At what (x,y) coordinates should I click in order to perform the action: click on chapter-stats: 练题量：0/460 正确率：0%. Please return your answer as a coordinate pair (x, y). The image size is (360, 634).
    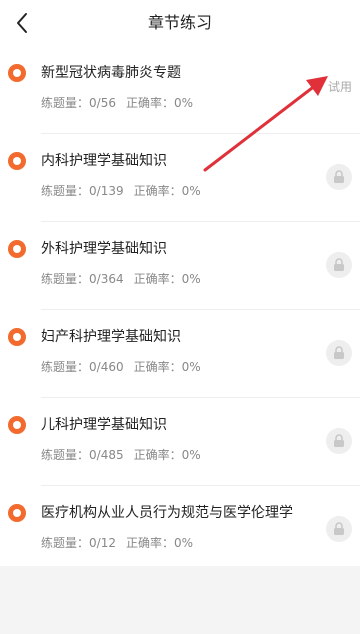
    Looking at the image, I should click on (121, 366).